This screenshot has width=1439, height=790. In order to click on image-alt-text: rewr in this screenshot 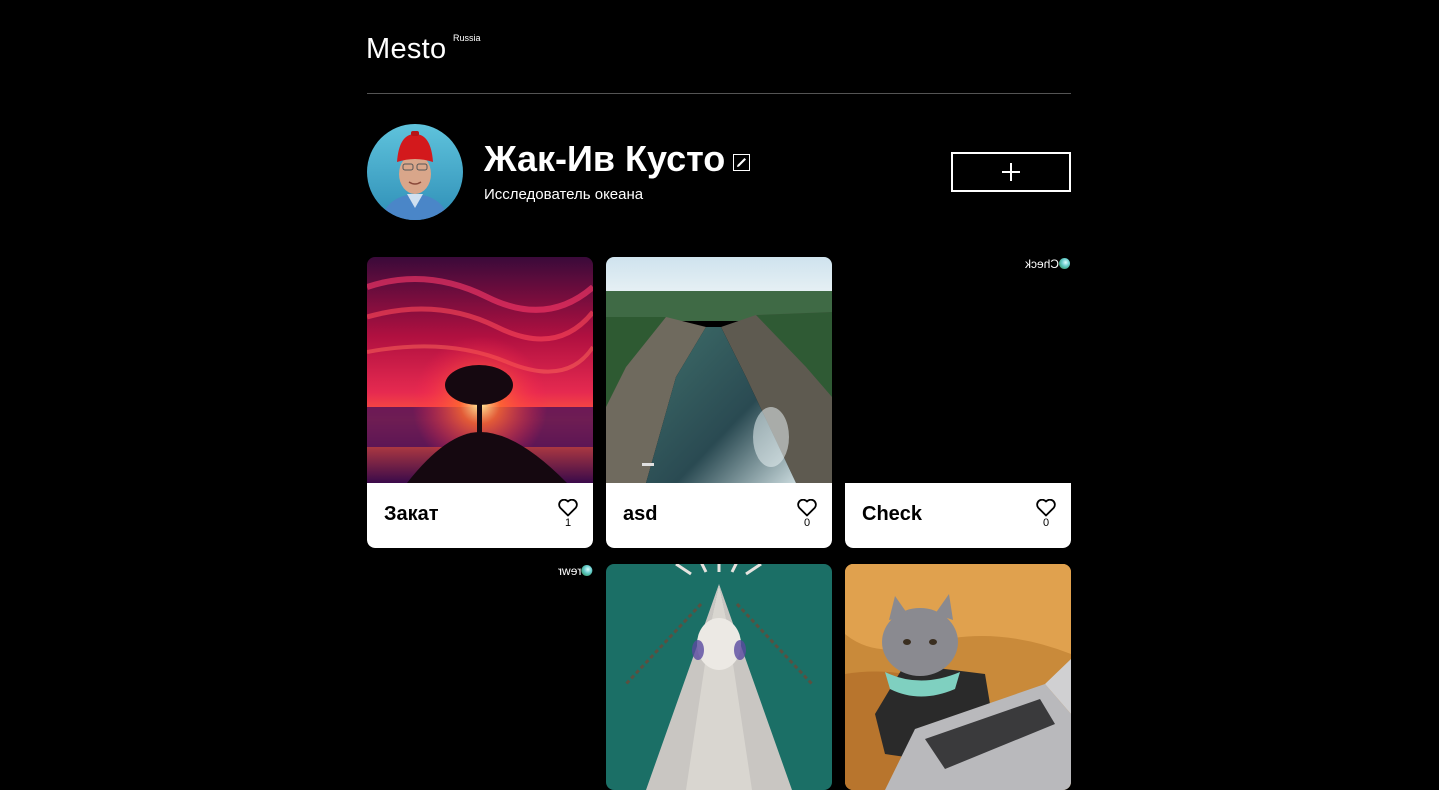, I will do `click(569, 571)`.